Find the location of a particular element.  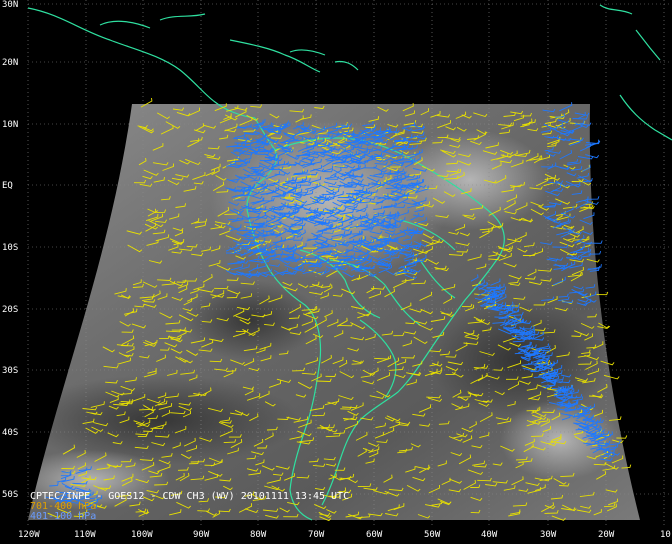

lon-label: 80W is located at coordinates (258, 535).